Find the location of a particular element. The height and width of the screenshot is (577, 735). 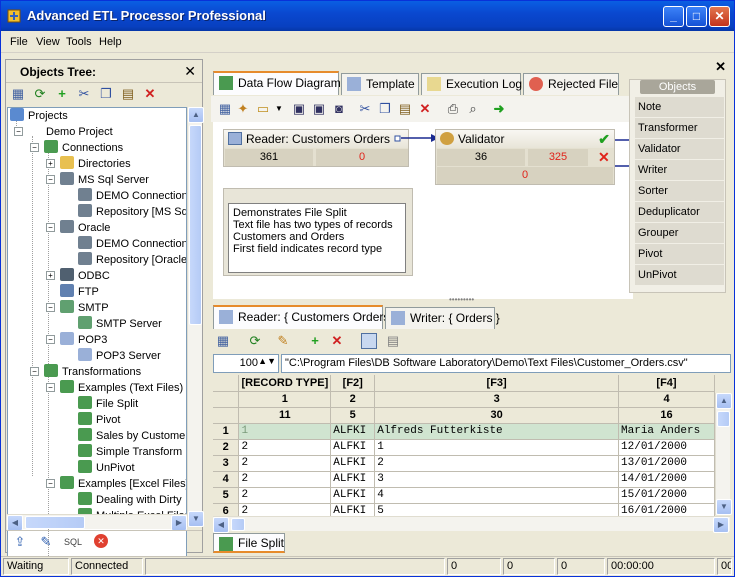

tree-item-projects: Projects is located at coordinates (39, 116).